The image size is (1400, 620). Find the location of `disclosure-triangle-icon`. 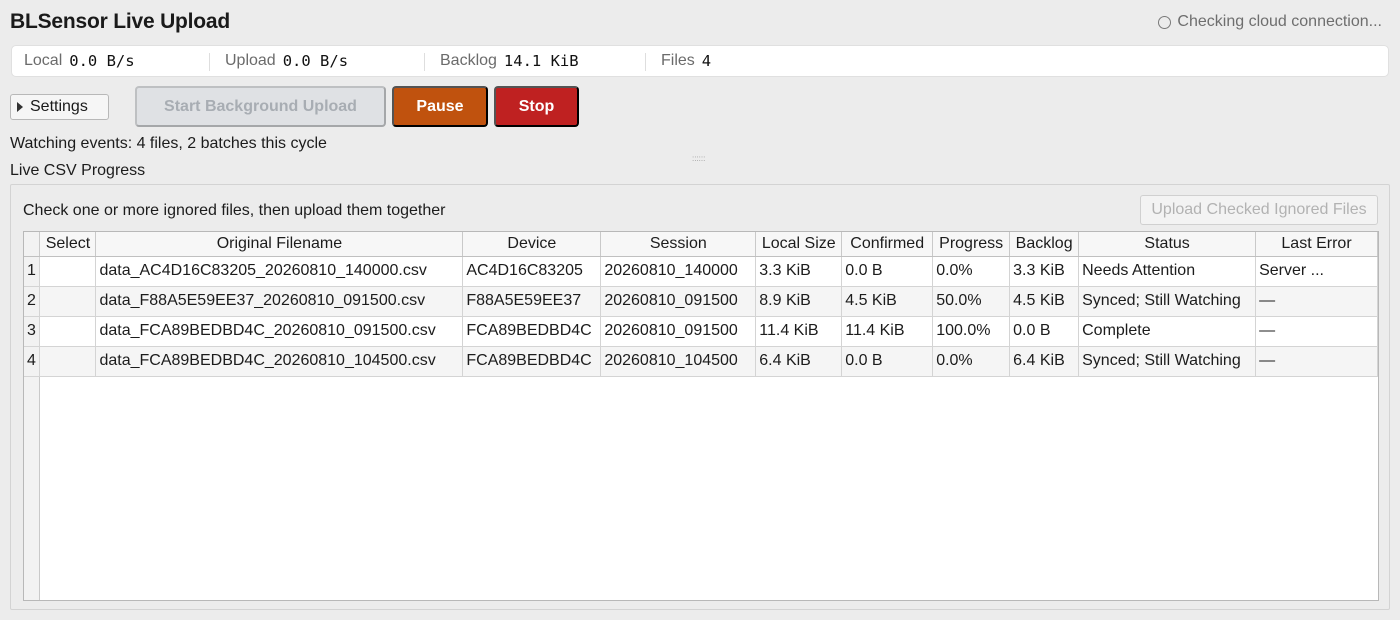

disclosure-triangle-icon is located at coordinates (20, 107).